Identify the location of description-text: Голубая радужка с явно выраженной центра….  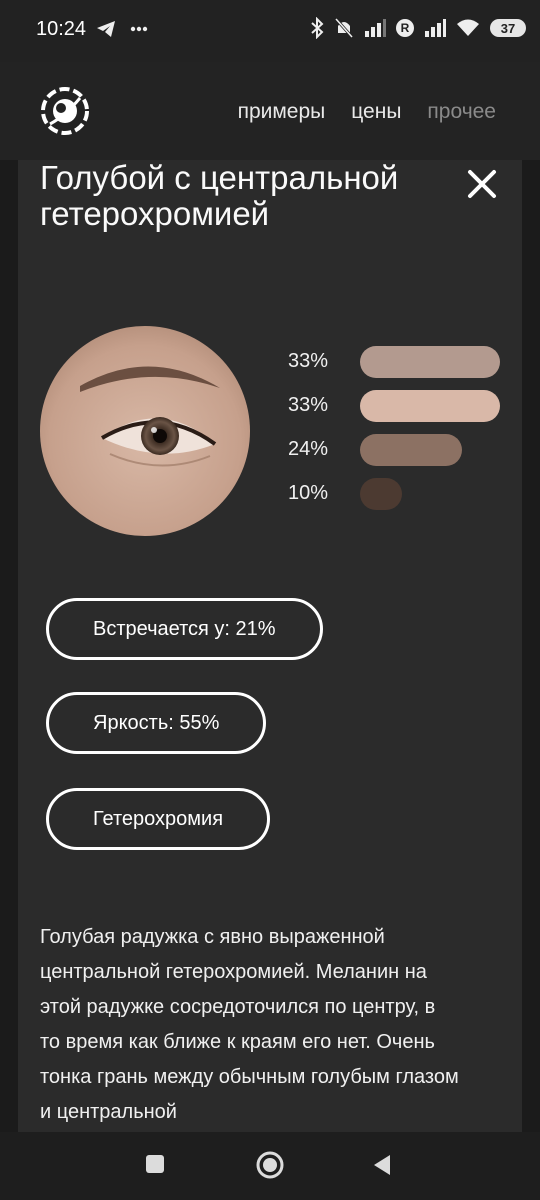
(249, 1024).